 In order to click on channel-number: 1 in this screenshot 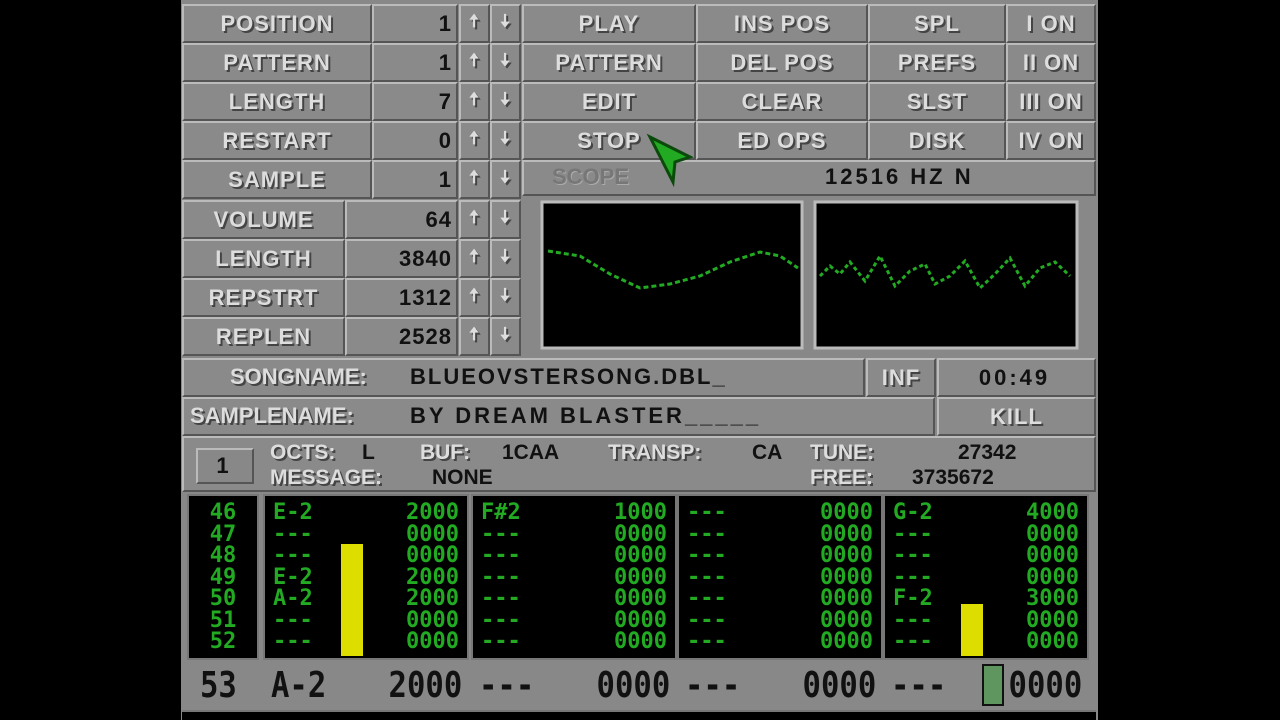, I will do `click(225, 466)`.